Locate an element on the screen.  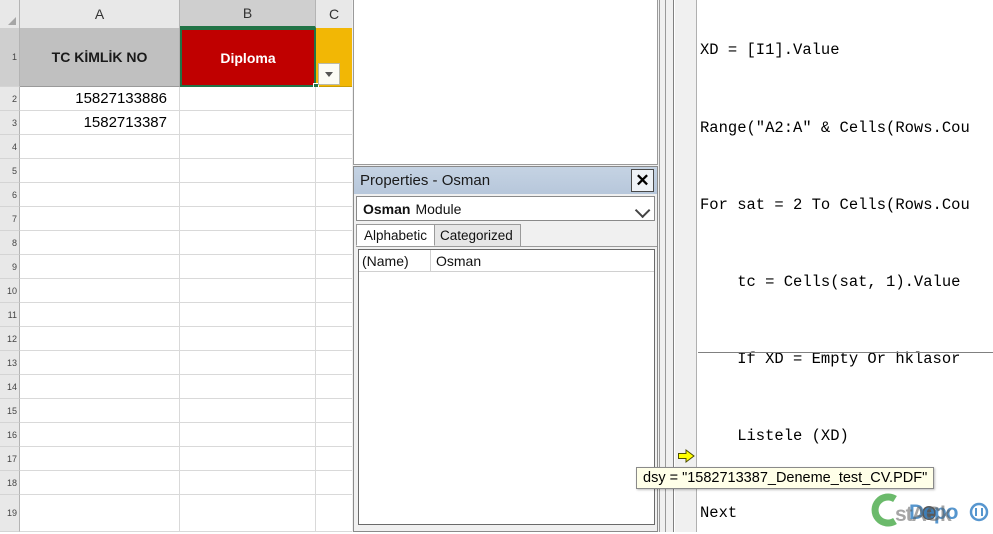
cell-c15 is located at coordinates (334, 411).